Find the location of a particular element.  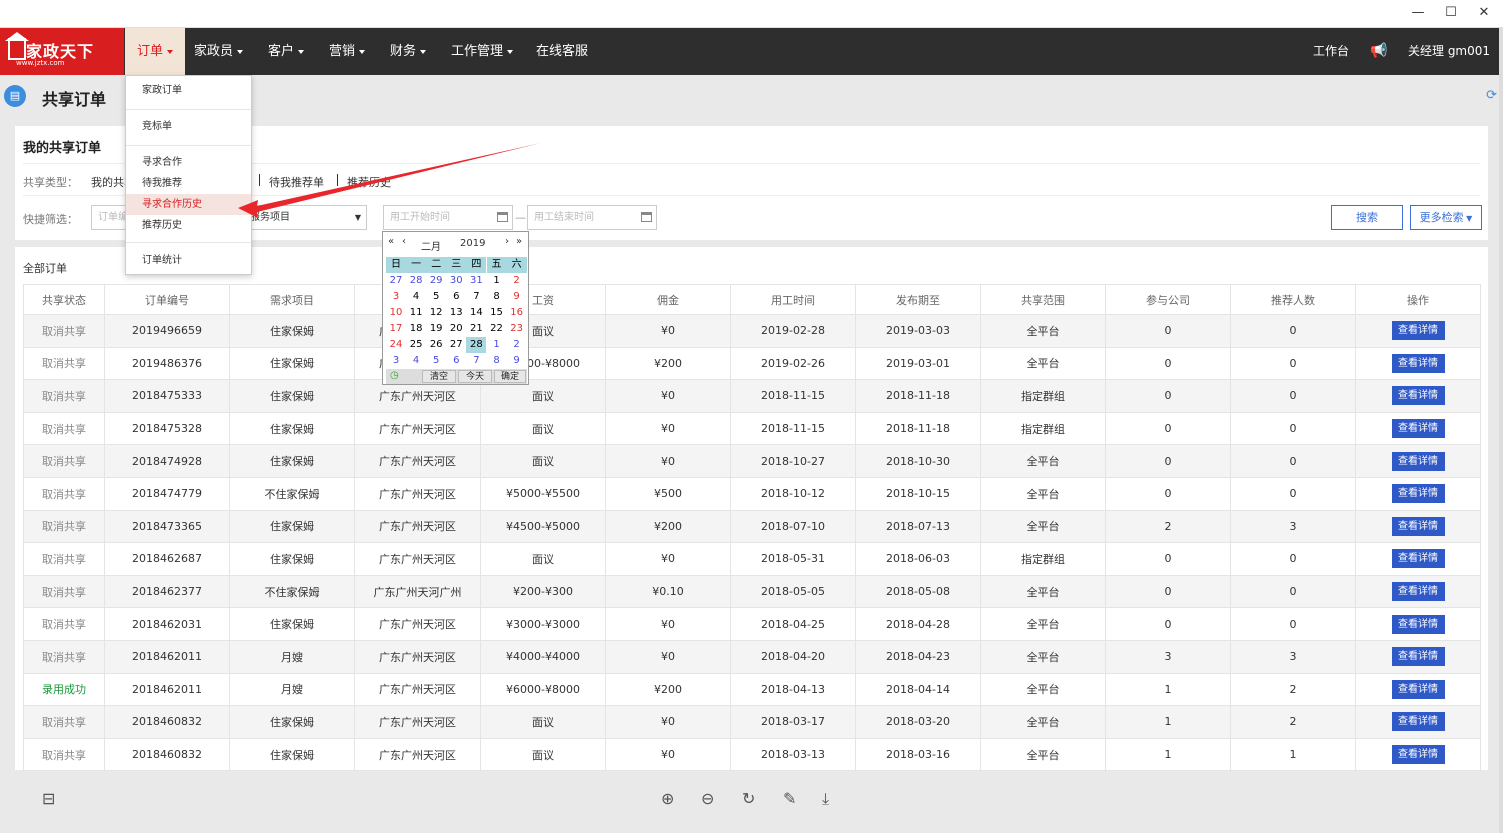

calendar-day: 12 is located at coordinates (436, 313).